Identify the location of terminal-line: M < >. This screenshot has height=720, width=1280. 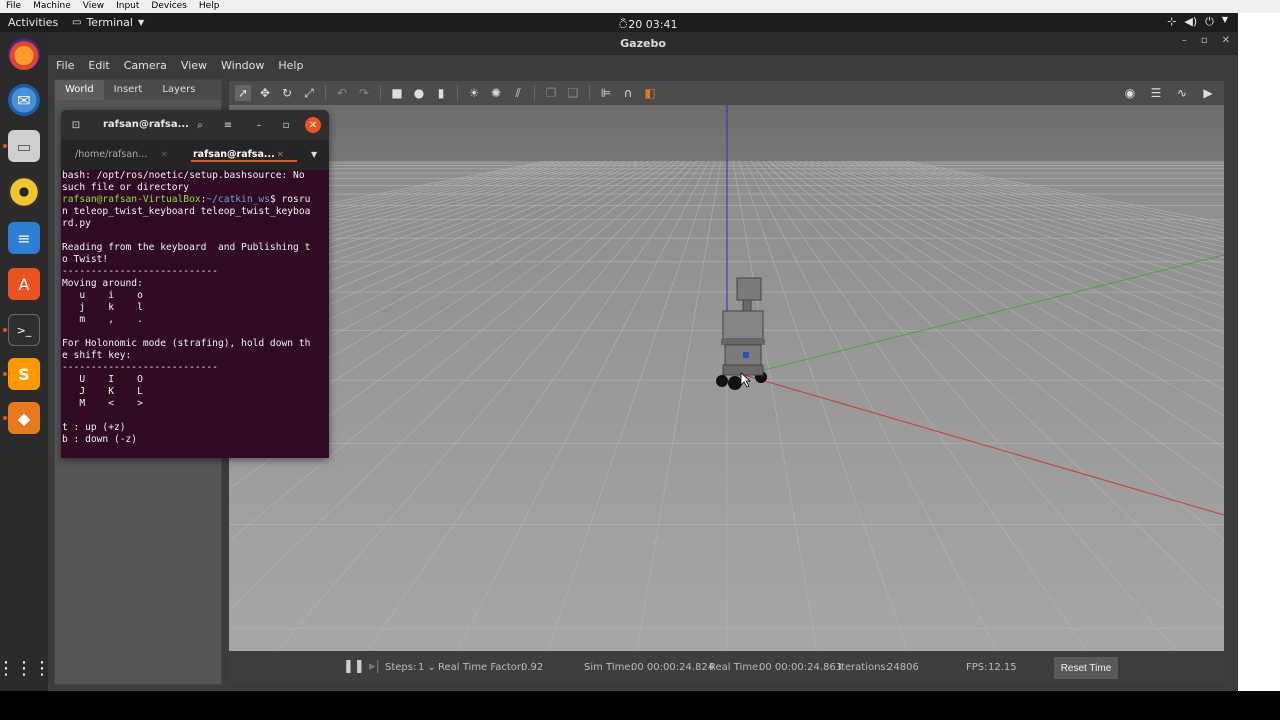
(102, 403).